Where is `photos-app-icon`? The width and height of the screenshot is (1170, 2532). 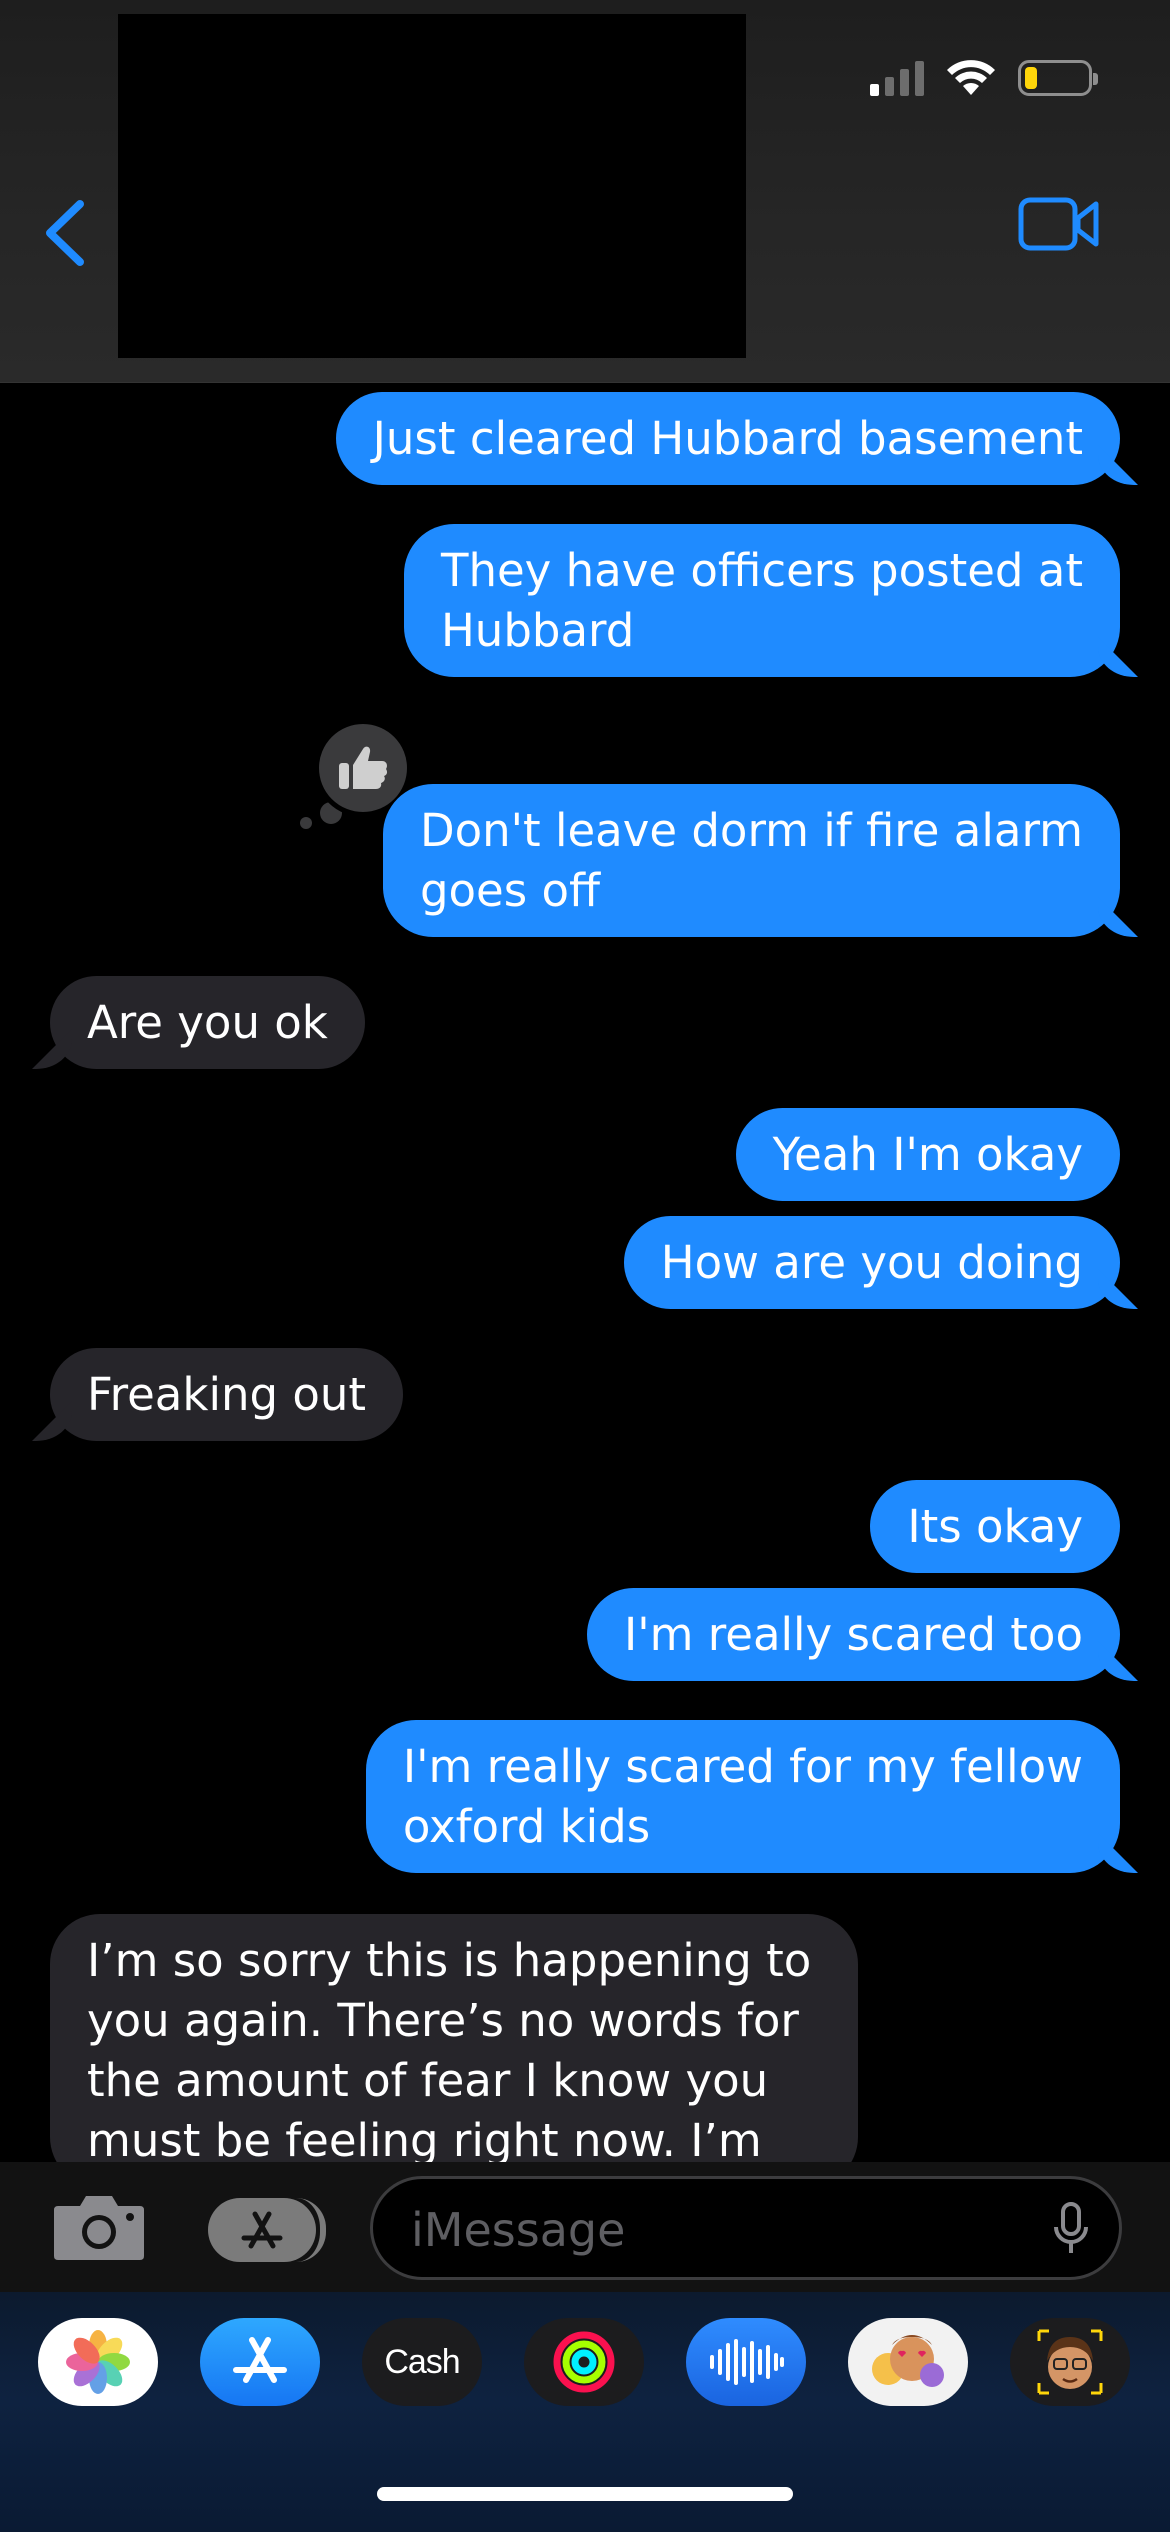
photos-app-icon is located at coordinates (98, 2362).